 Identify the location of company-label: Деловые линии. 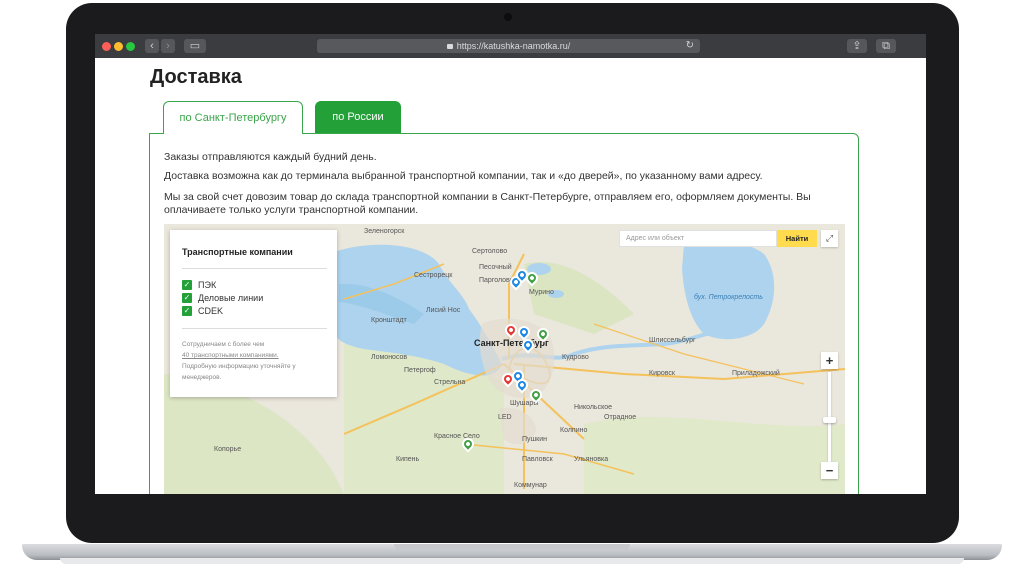
(231, 298).